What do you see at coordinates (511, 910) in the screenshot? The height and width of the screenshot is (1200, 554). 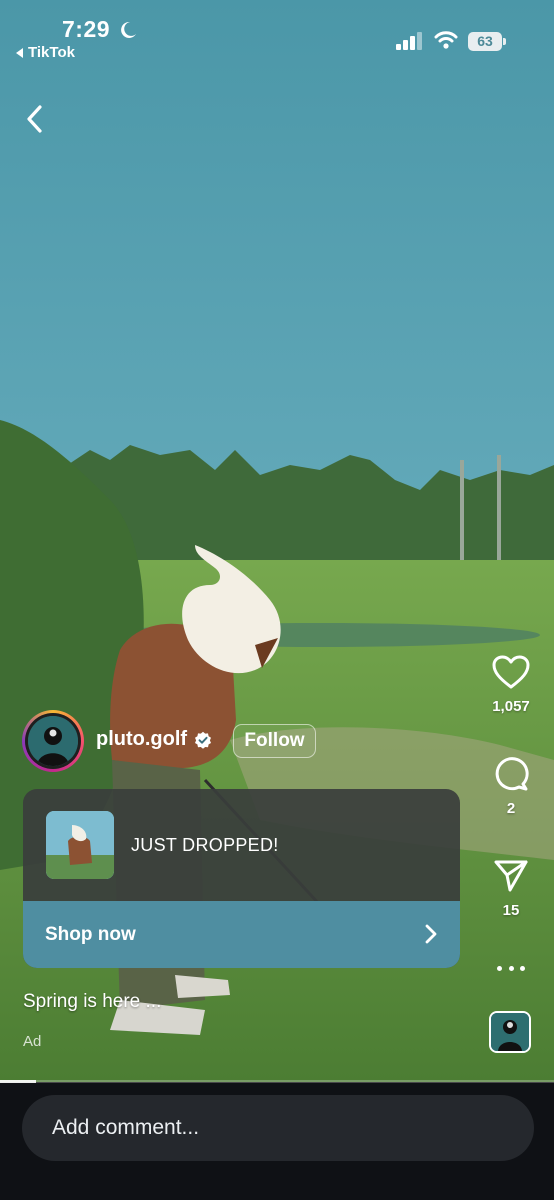 I see `share-count: 15` at bounding box center [511, 910].